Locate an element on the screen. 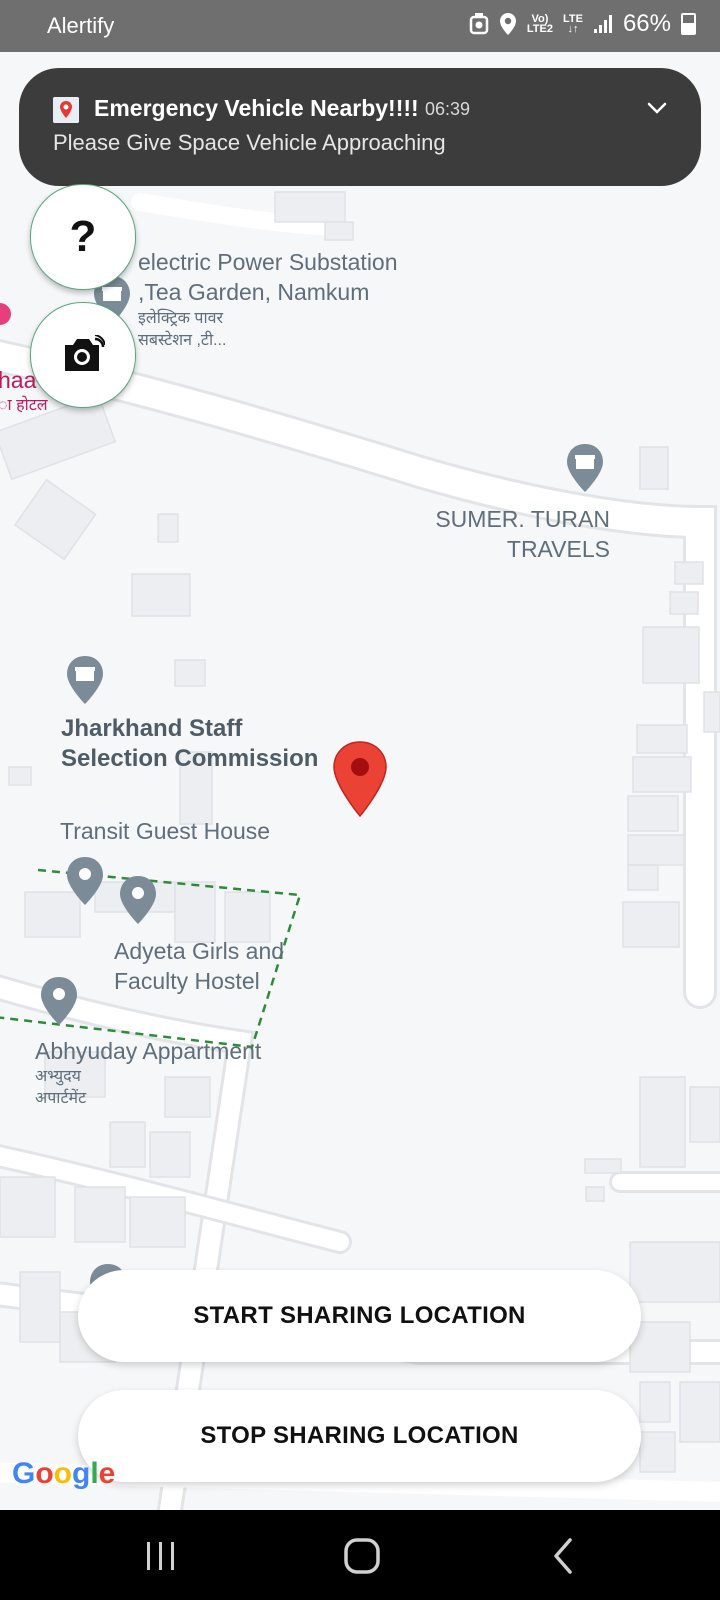 The image size is (720, 1600). camera-icon is located at coordinates (85, 353).